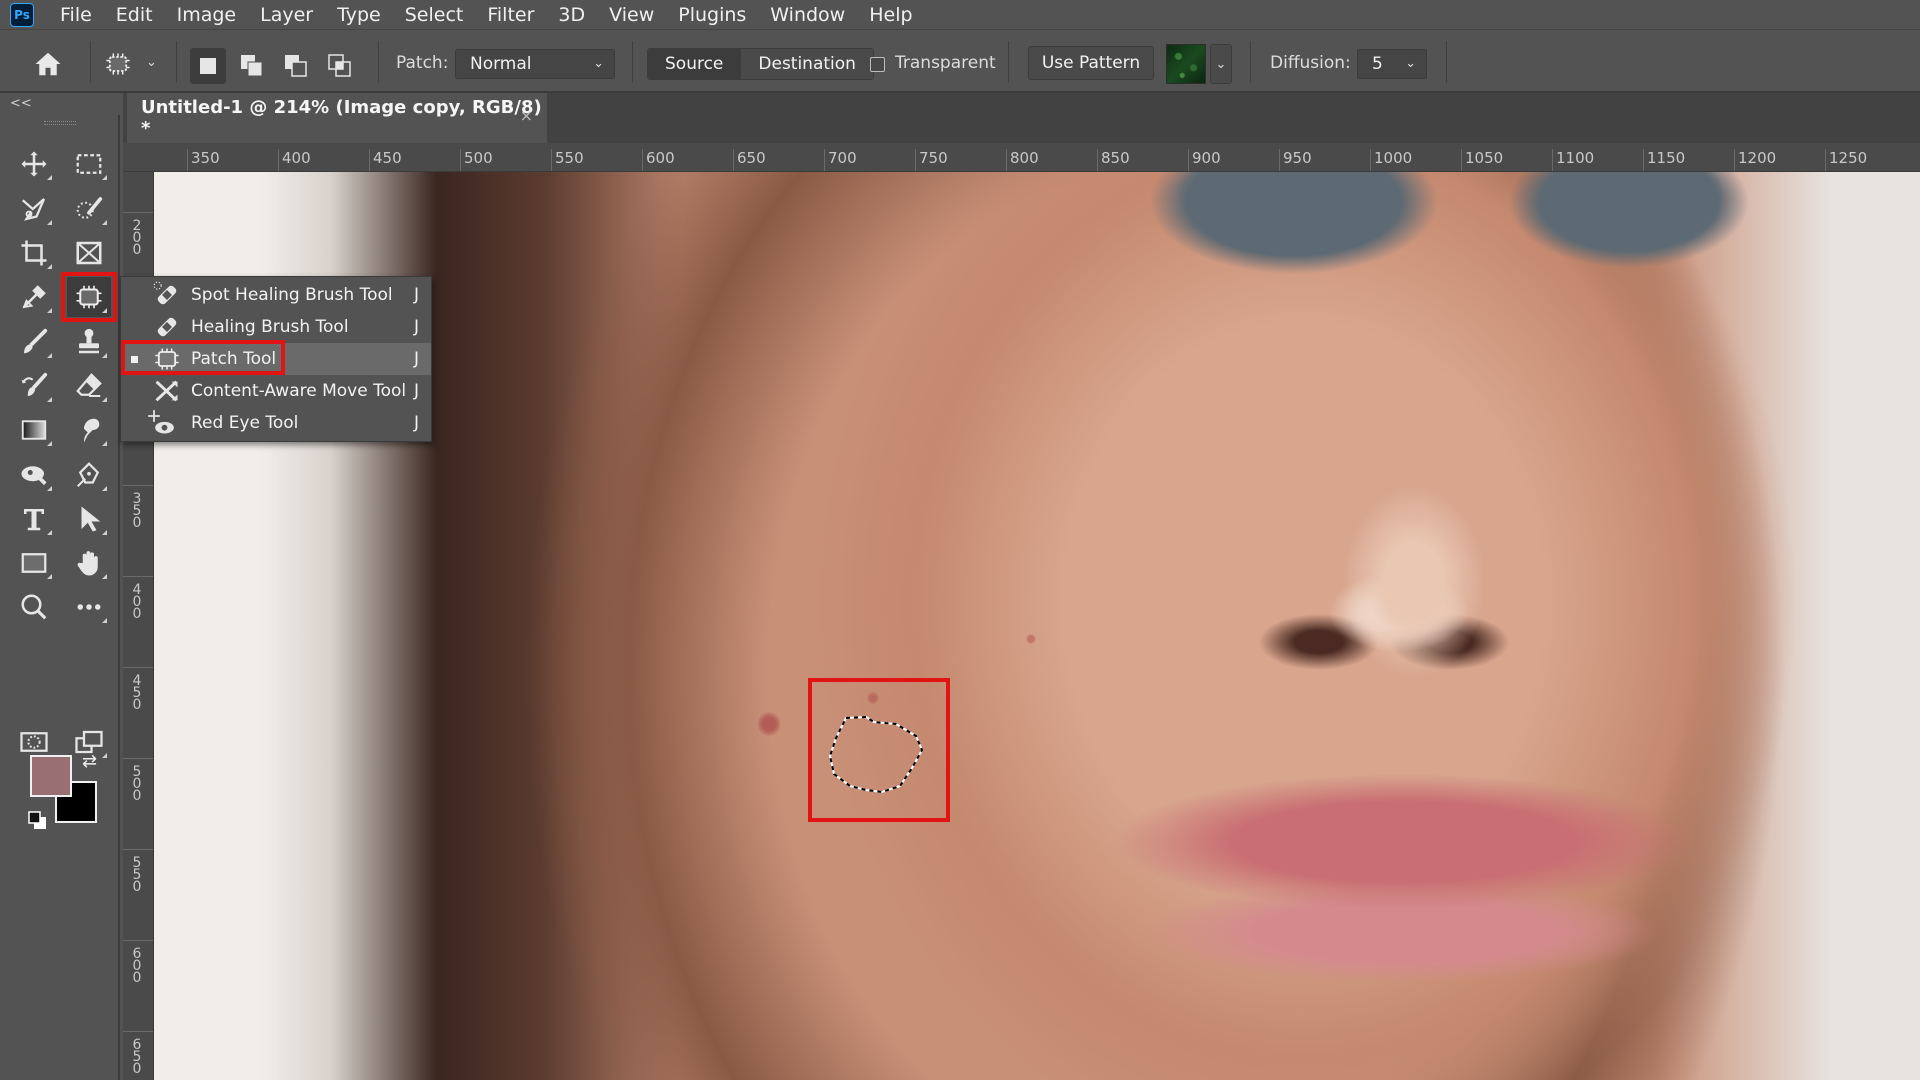 This screenshot has width=1920, height=1080. What do you see at coordinates (166, 391) in the screenshot?
I see `content-aware-move-icon` at bounding box center [166, 391].